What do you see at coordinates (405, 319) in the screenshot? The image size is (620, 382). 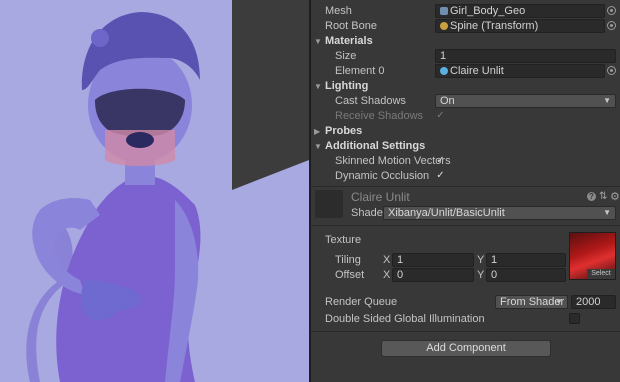 I see `double-sided-label: Double Sided Global Illumination` at bounding box center [405, 319].